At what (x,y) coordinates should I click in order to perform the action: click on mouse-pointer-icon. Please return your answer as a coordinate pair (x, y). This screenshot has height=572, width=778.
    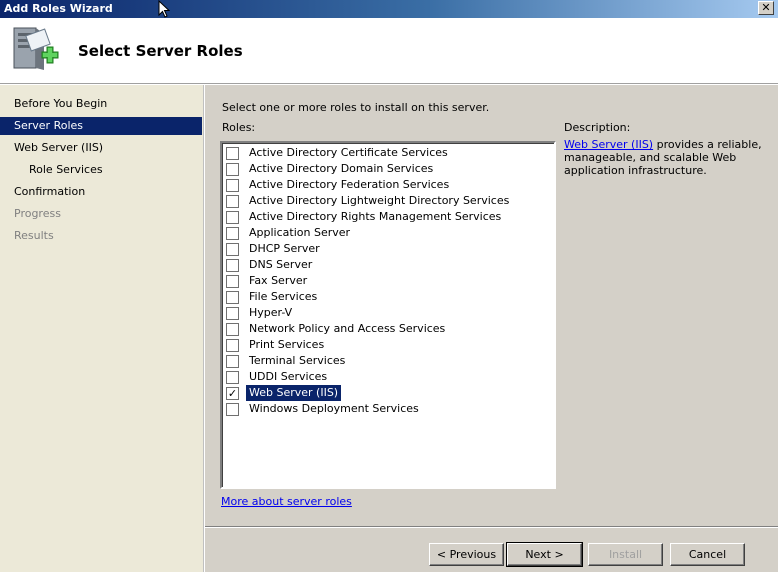
    Looking at the image, I should click on (164, 9).